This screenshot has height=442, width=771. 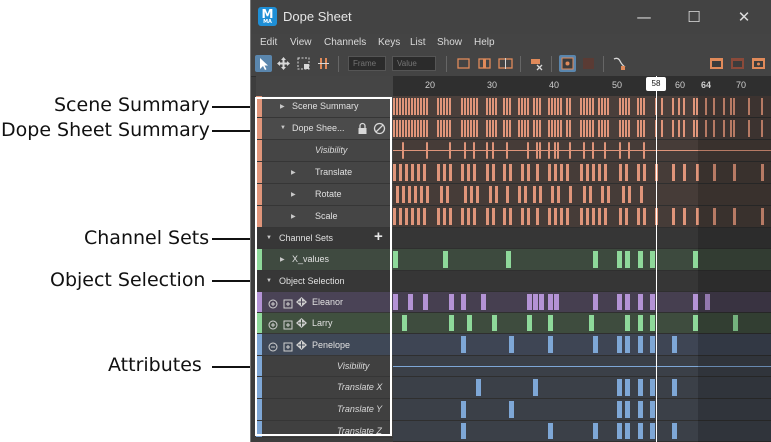 I want to click on curve-tool-icon, so click(x=619, y=63).